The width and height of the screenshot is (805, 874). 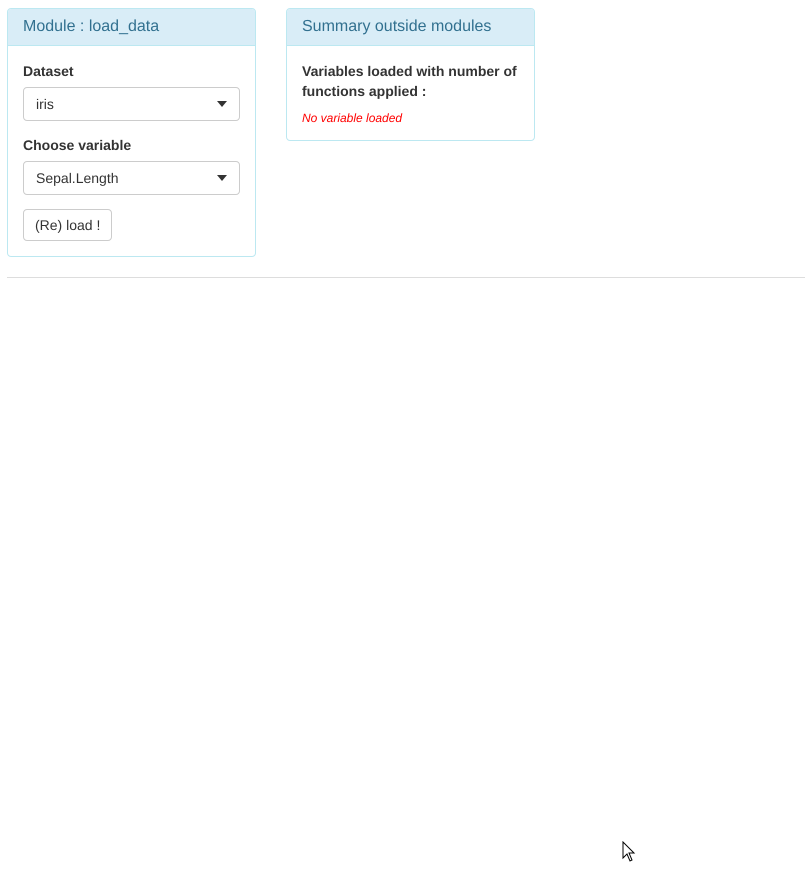 I want to click on panel-title: Summary outside modules, so click(x=410, y=27).